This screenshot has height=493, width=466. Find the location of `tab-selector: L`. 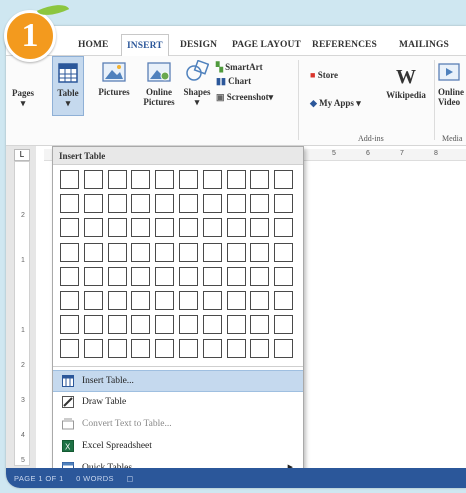

tab-selector: L is located at coordinates (22, 155).